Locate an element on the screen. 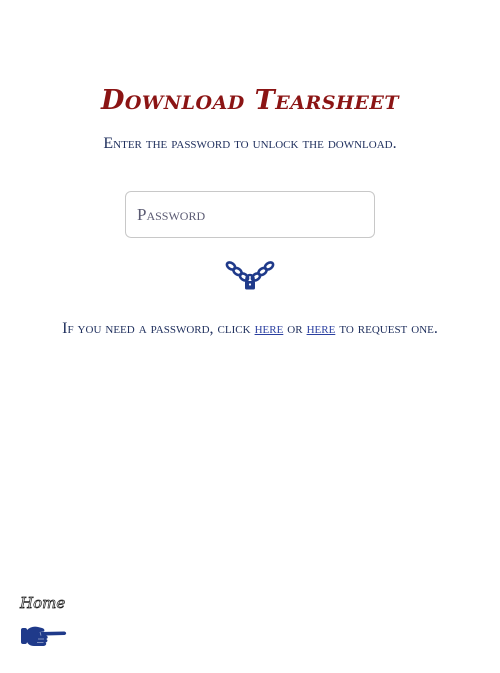 The image size is (500, 673). request-suffix: to request one. is located at coordinates (386, 328).